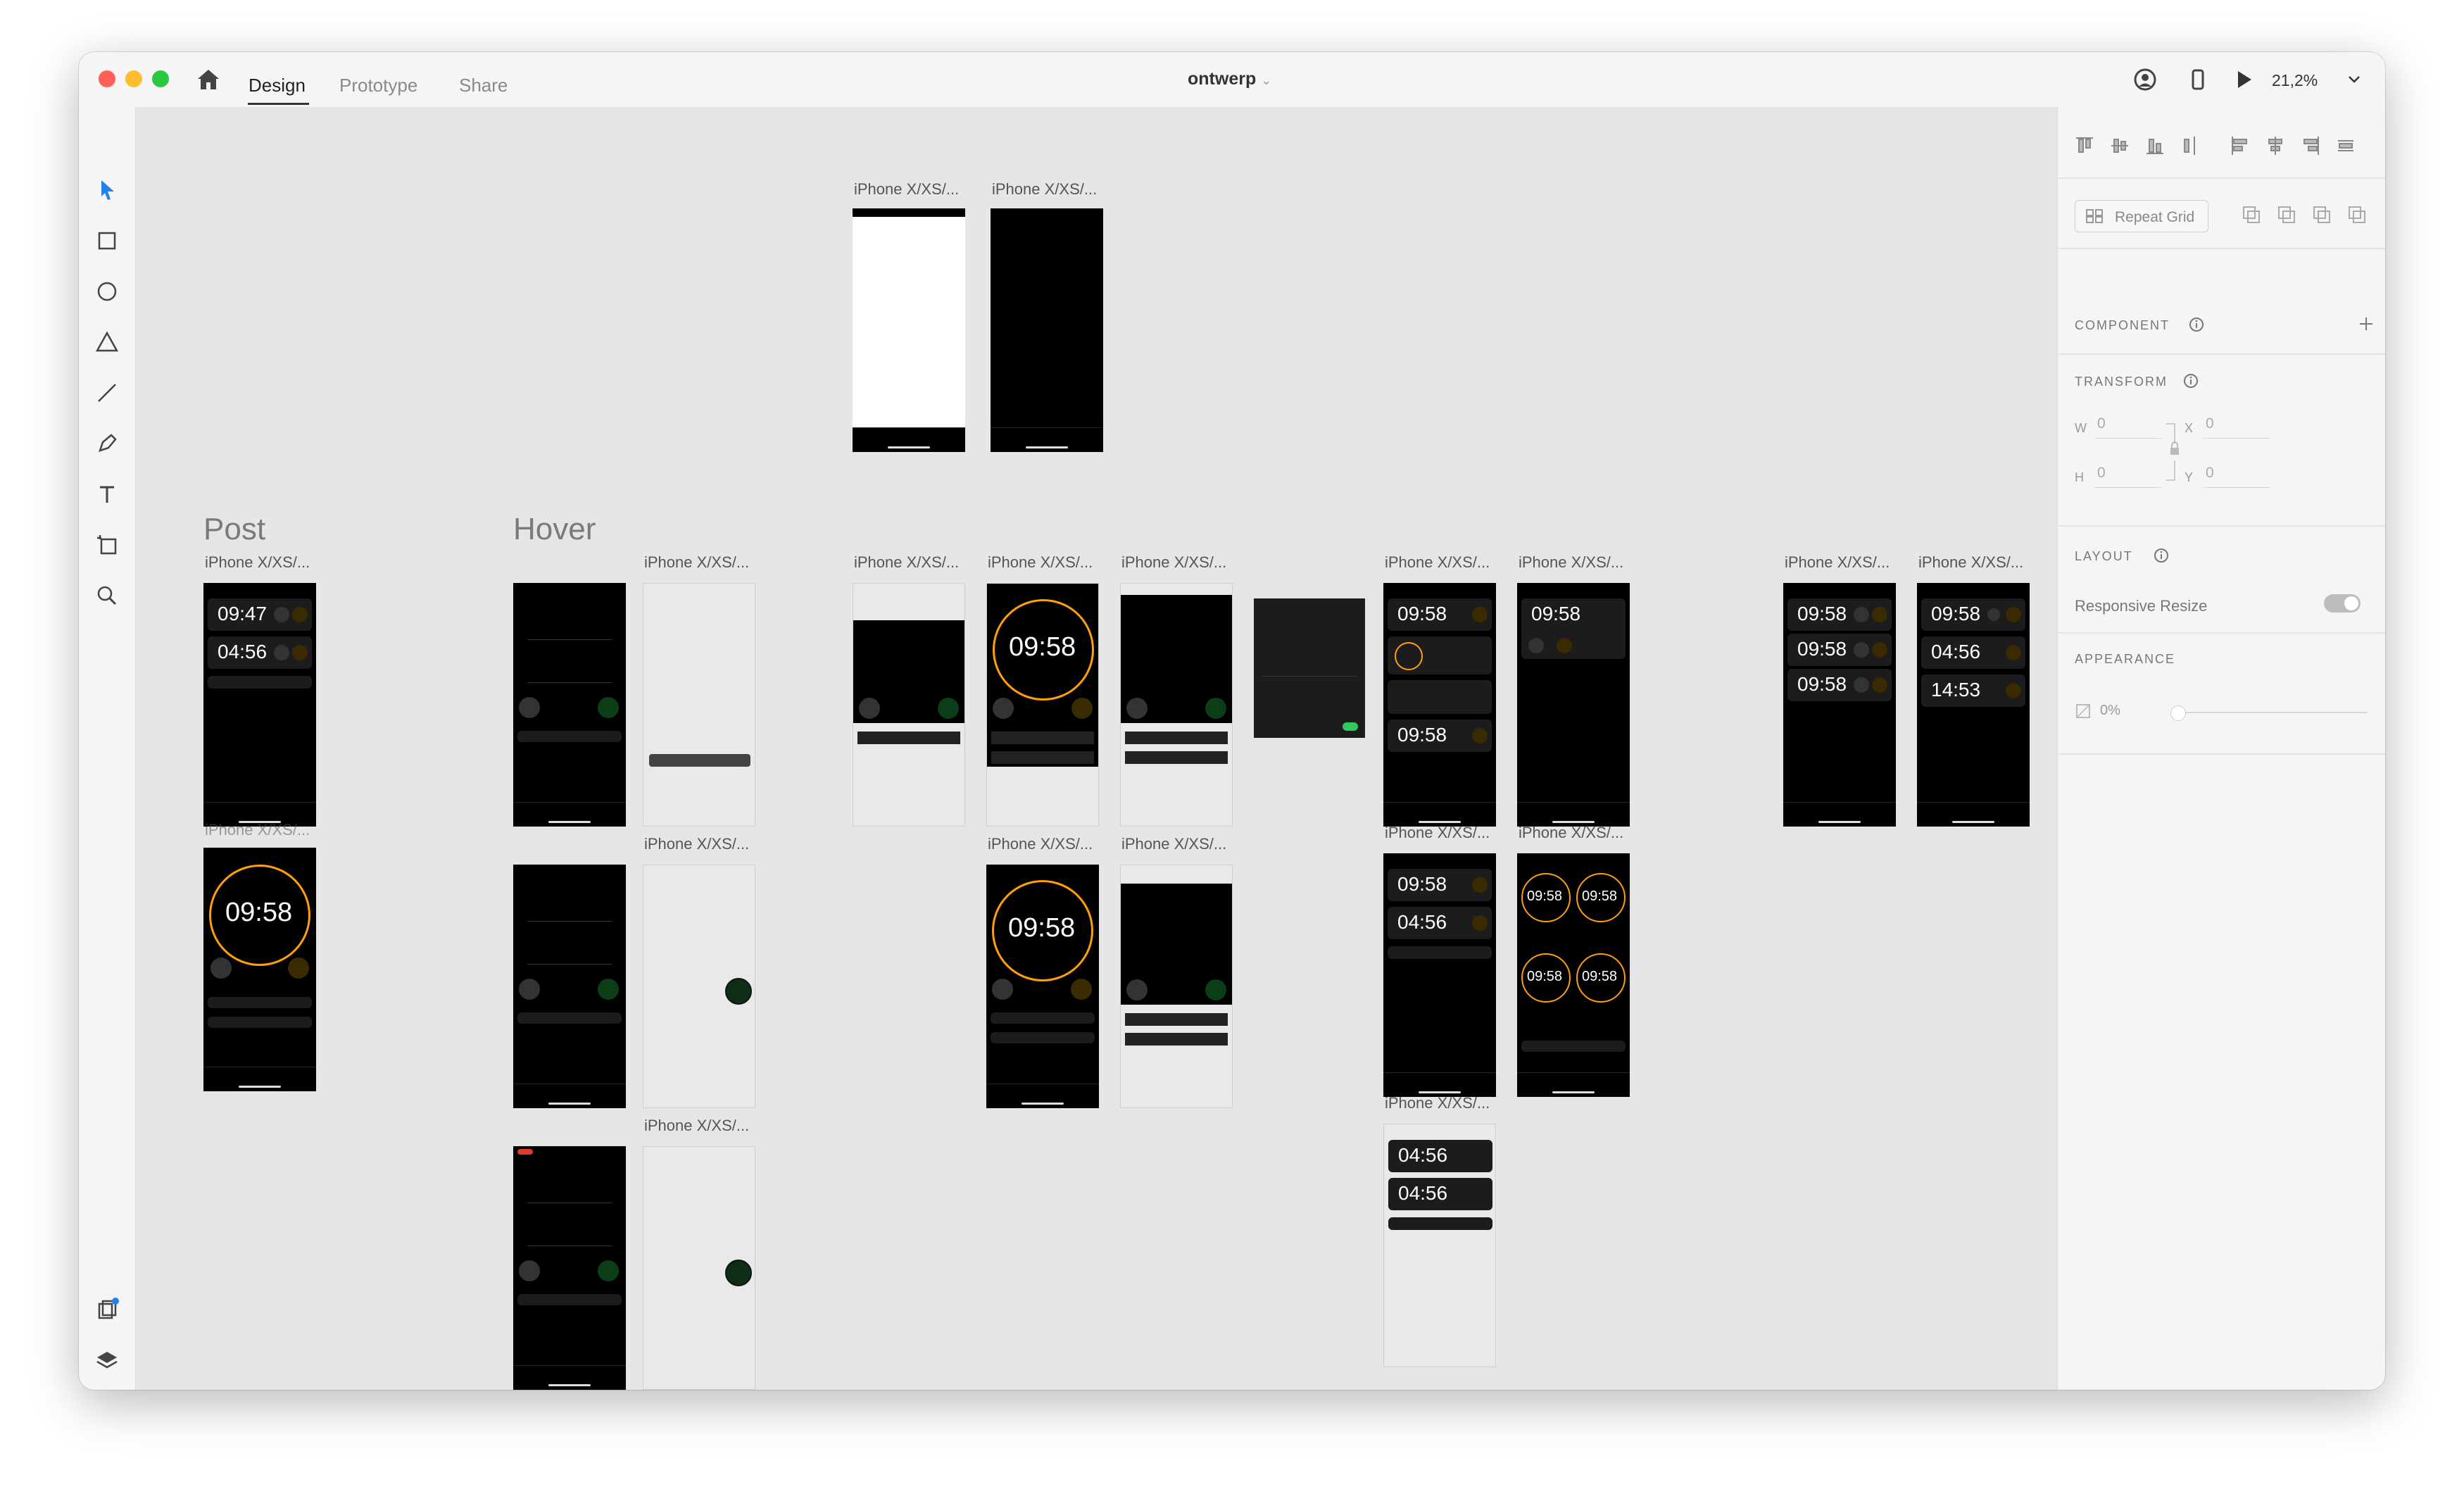 The image size is (2464, 1494). What do you see at coordinates (259, 705) in the screenshot?
I see `artboard-post-list: 09:47 04:56` at bounding box center [259, 705].